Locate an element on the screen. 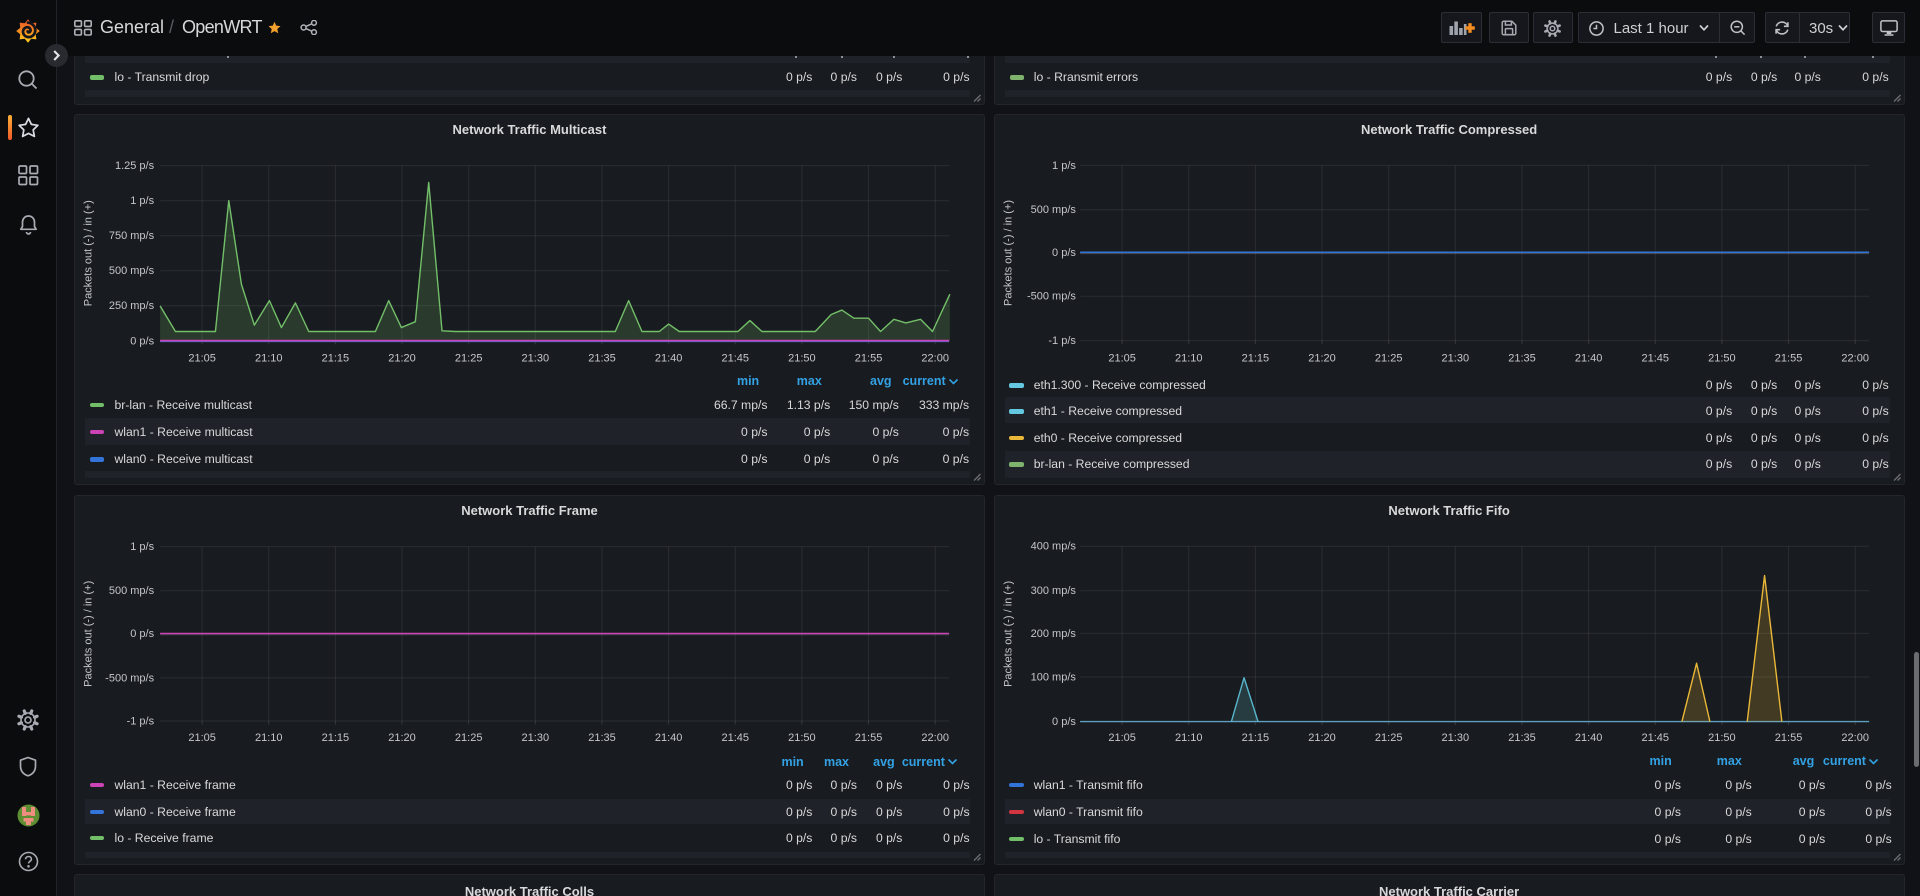  svg-text: 300 mp/s is located at coordinates (1053, 591).